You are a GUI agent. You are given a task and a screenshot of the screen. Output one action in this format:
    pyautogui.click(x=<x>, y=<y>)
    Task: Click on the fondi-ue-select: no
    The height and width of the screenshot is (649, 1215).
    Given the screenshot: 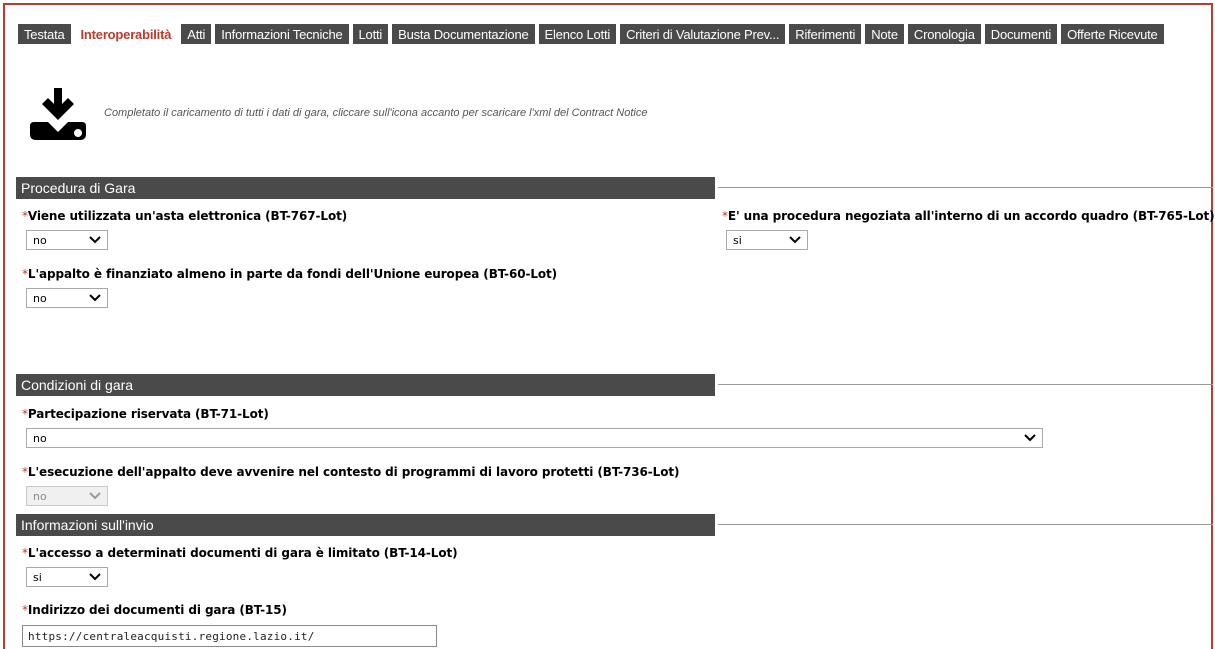 What is the action you would take?
    pyautogui.click(x=67, y=298)
    